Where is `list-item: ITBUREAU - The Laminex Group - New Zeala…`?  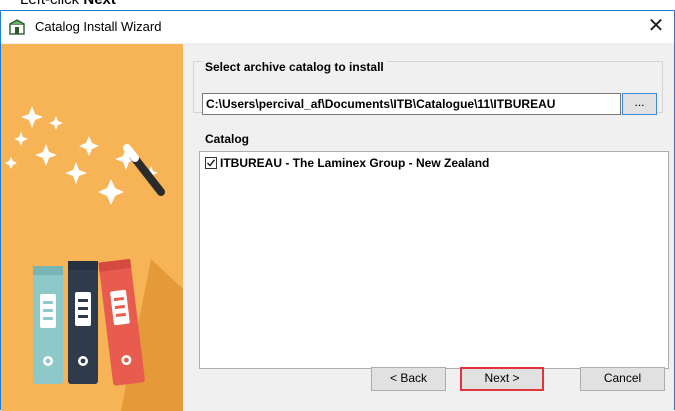
list-item: ITBUREAU - The Laminex Group - New Zeala… is located at coordinates (347, 163).